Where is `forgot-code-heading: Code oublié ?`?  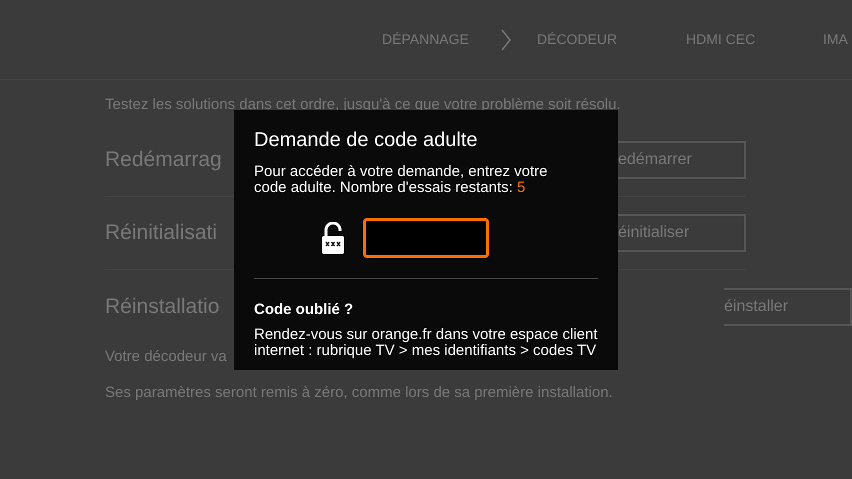
forgot-code-heading: Code oublié ? is located at coordinates (304, 310).